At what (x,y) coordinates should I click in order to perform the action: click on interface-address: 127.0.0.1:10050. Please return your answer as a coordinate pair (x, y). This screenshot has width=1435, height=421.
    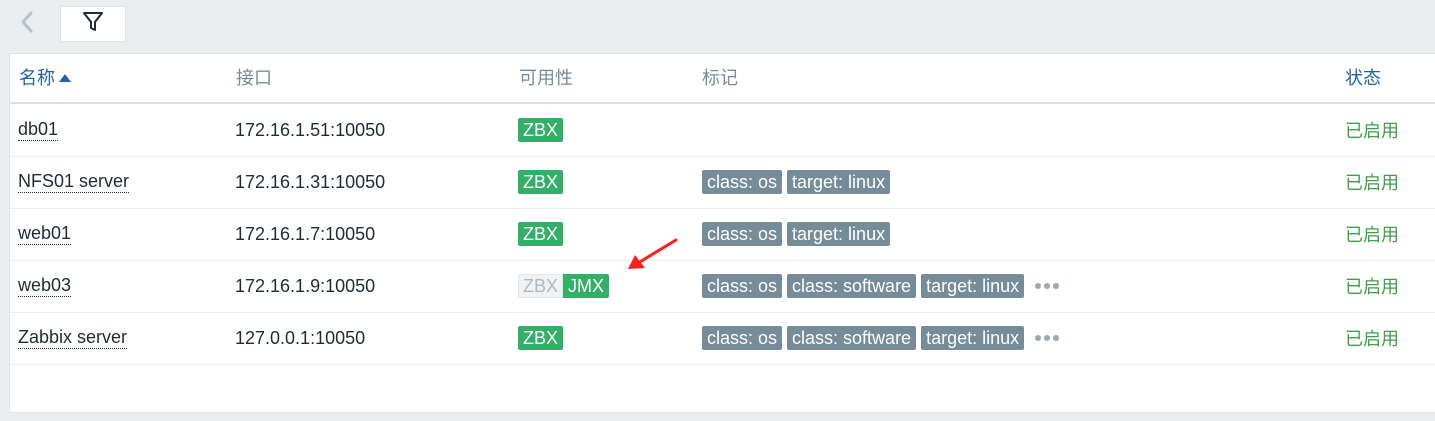
    Looking at the image, I should click on (300, 337).